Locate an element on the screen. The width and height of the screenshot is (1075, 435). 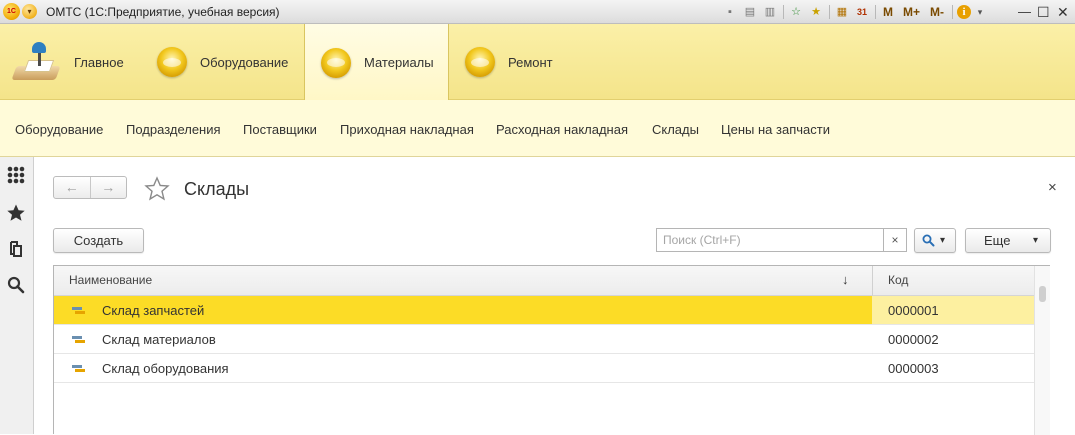
main-menu-button: ▾ is located at coordinates (29, 11).